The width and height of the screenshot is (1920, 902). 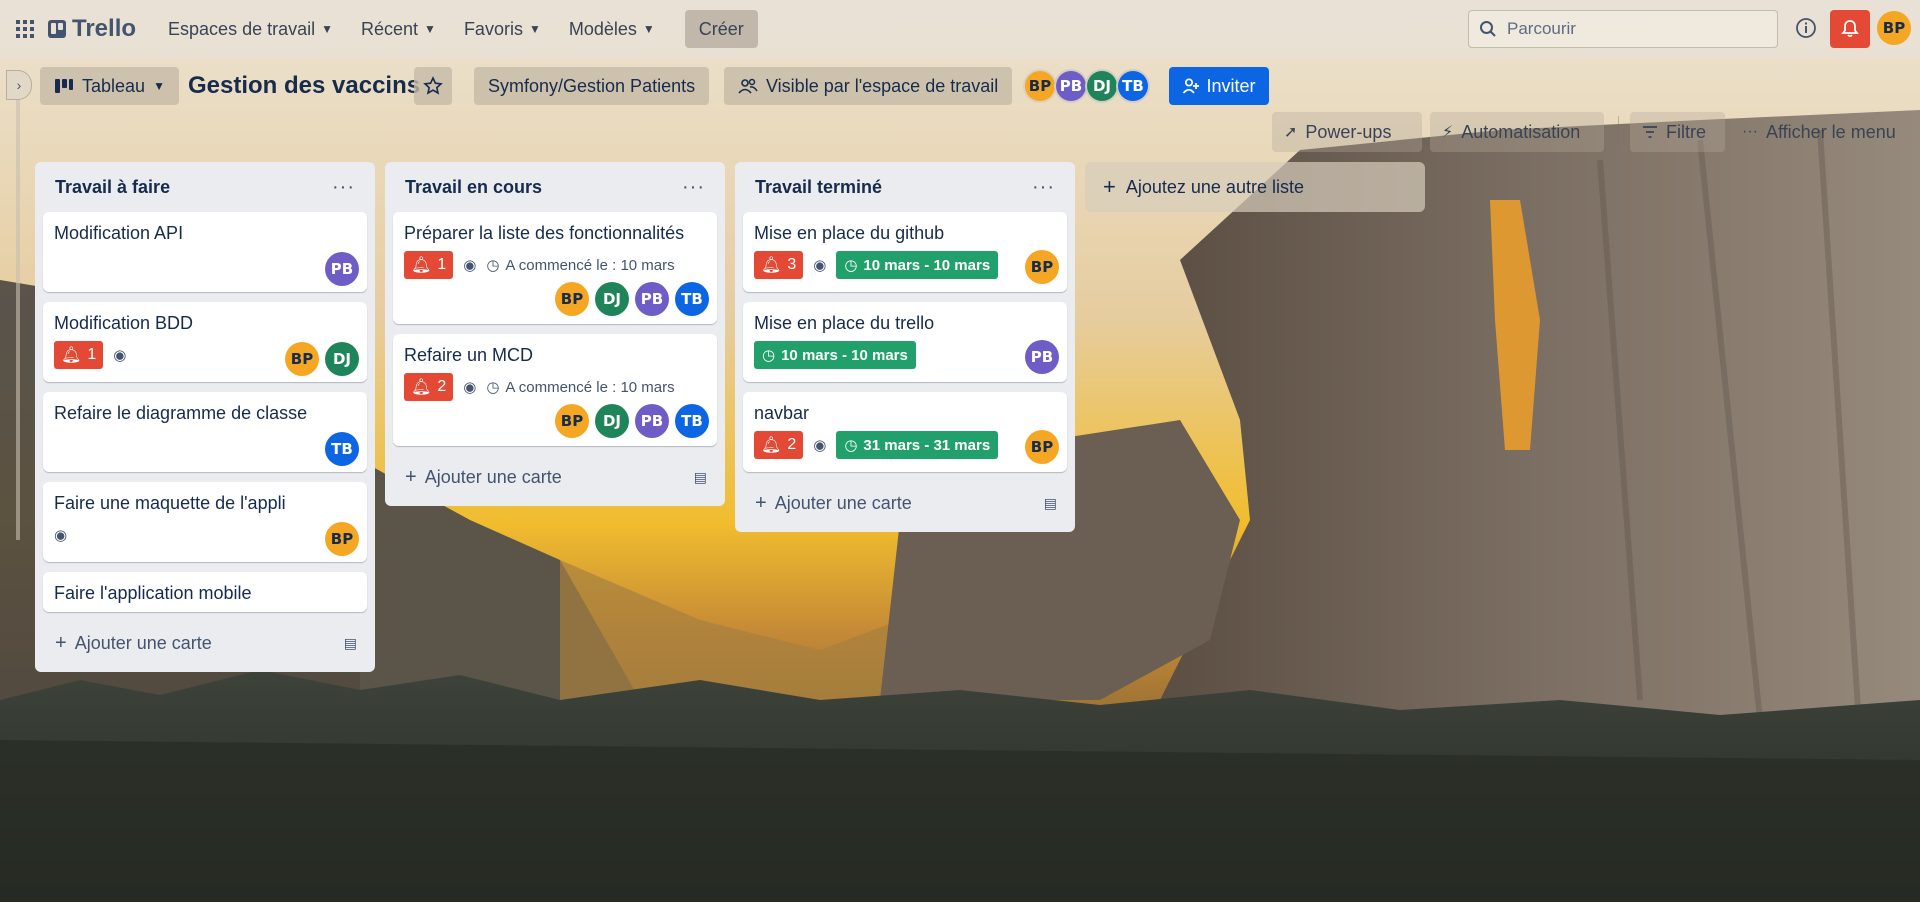 I want to click on account-avatar: BP, so click(x=1894, y=28).